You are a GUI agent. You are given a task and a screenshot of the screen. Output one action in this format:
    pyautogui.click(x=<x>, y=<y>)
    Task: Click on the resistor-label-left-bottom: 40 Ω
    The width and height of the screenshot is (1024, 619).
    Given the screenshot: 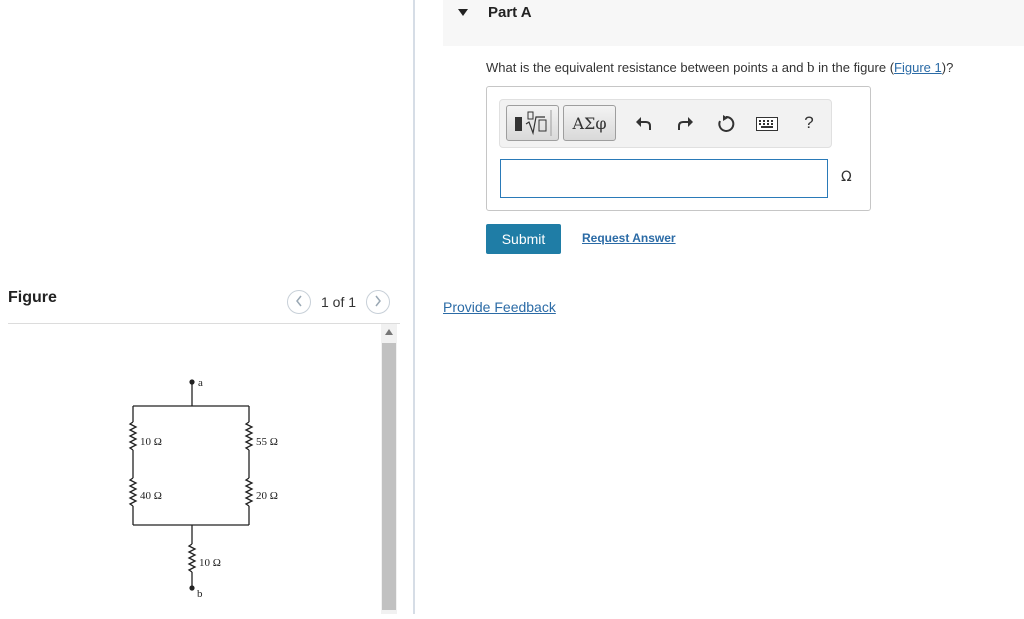 What is the action you would take?
    pyautogui.click(x=151, y=496)
    